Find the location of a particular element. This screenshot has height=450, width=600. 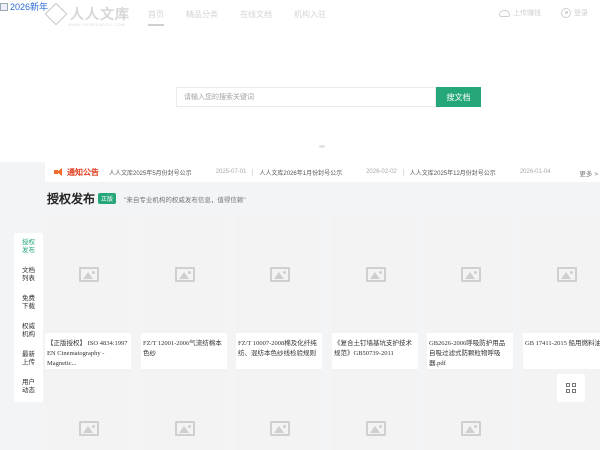

doc-card: FZ/T 12001-2006气流纺棉本色纱 is located at coordinates (184, 294).